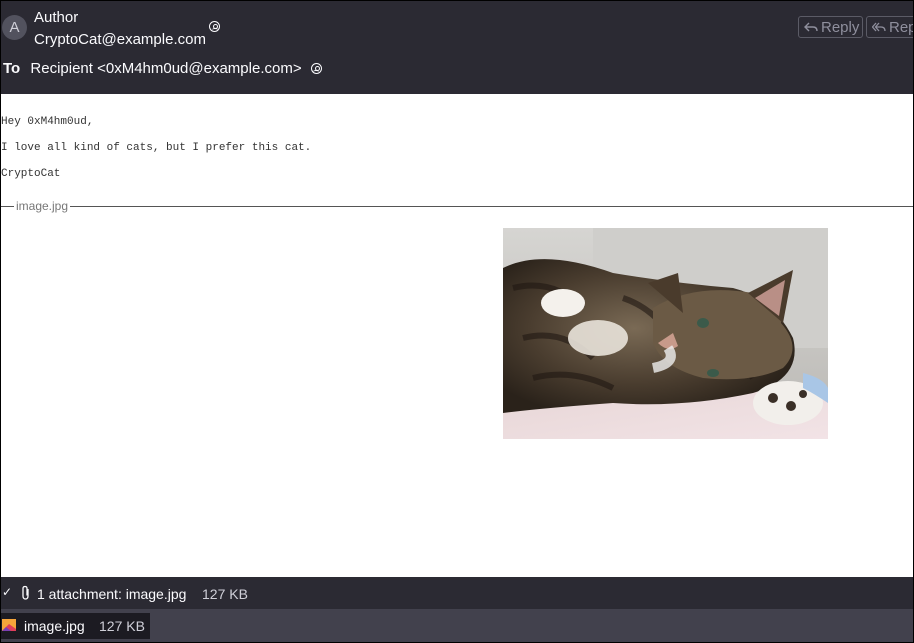 The image size is (914, 643). I want to click on collapse-toggle-icon: ✓, so click(7, 592).